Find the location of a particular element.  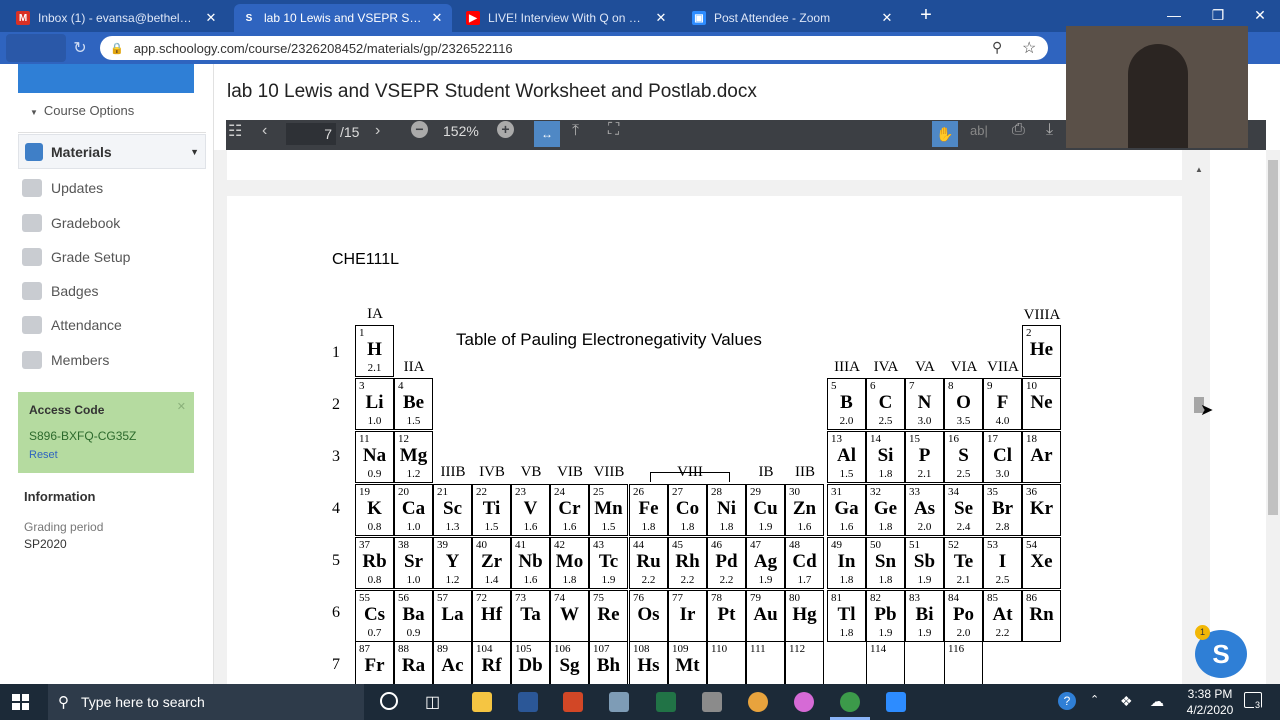

chrome-icon is located at coordinates (850, 702).